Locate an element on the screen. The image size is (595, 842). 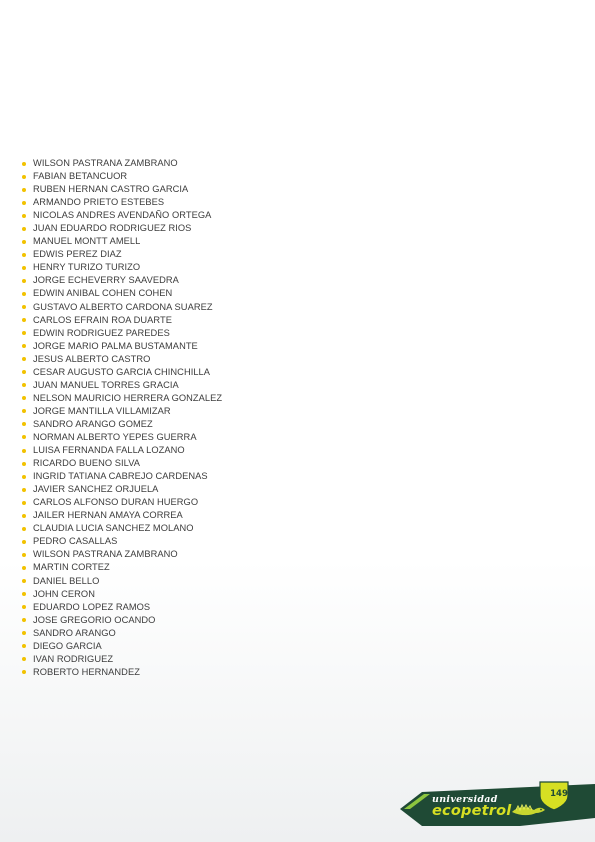
list-item: JORGE MANTILLA VILLAMIZAR is located at coordinates (122, 411).